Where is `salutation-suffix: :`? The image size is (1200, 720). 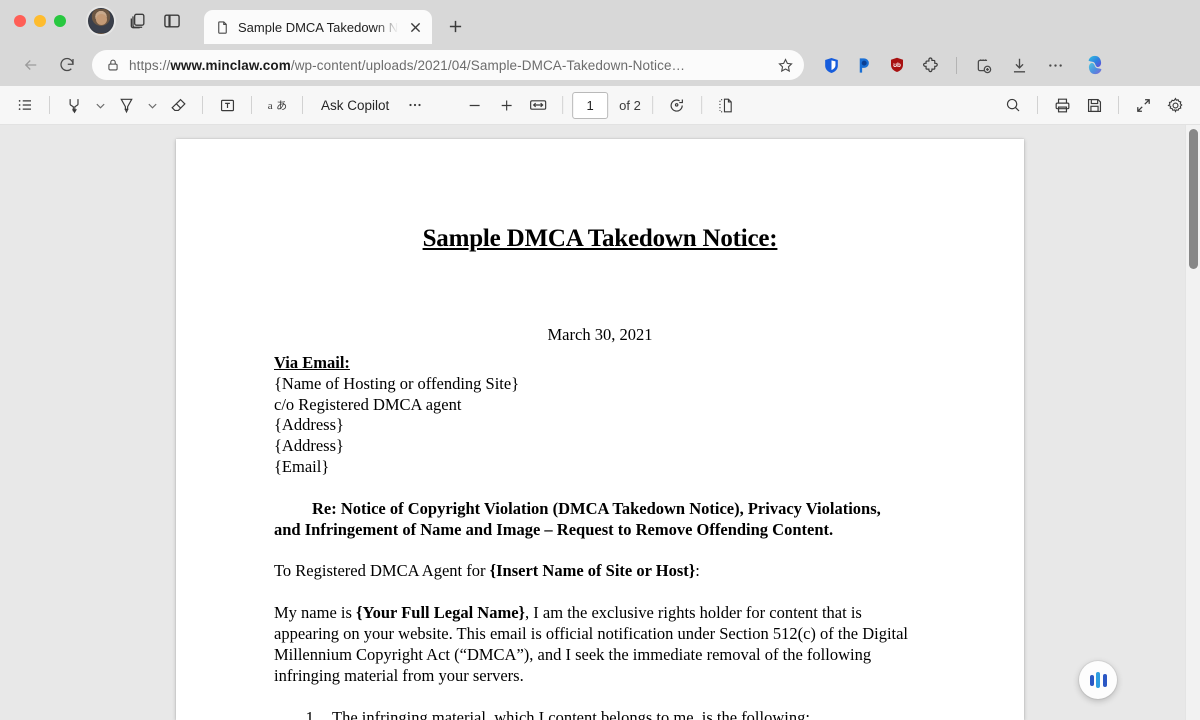 salutation-suffix: : is located at coordinates (697, 571).